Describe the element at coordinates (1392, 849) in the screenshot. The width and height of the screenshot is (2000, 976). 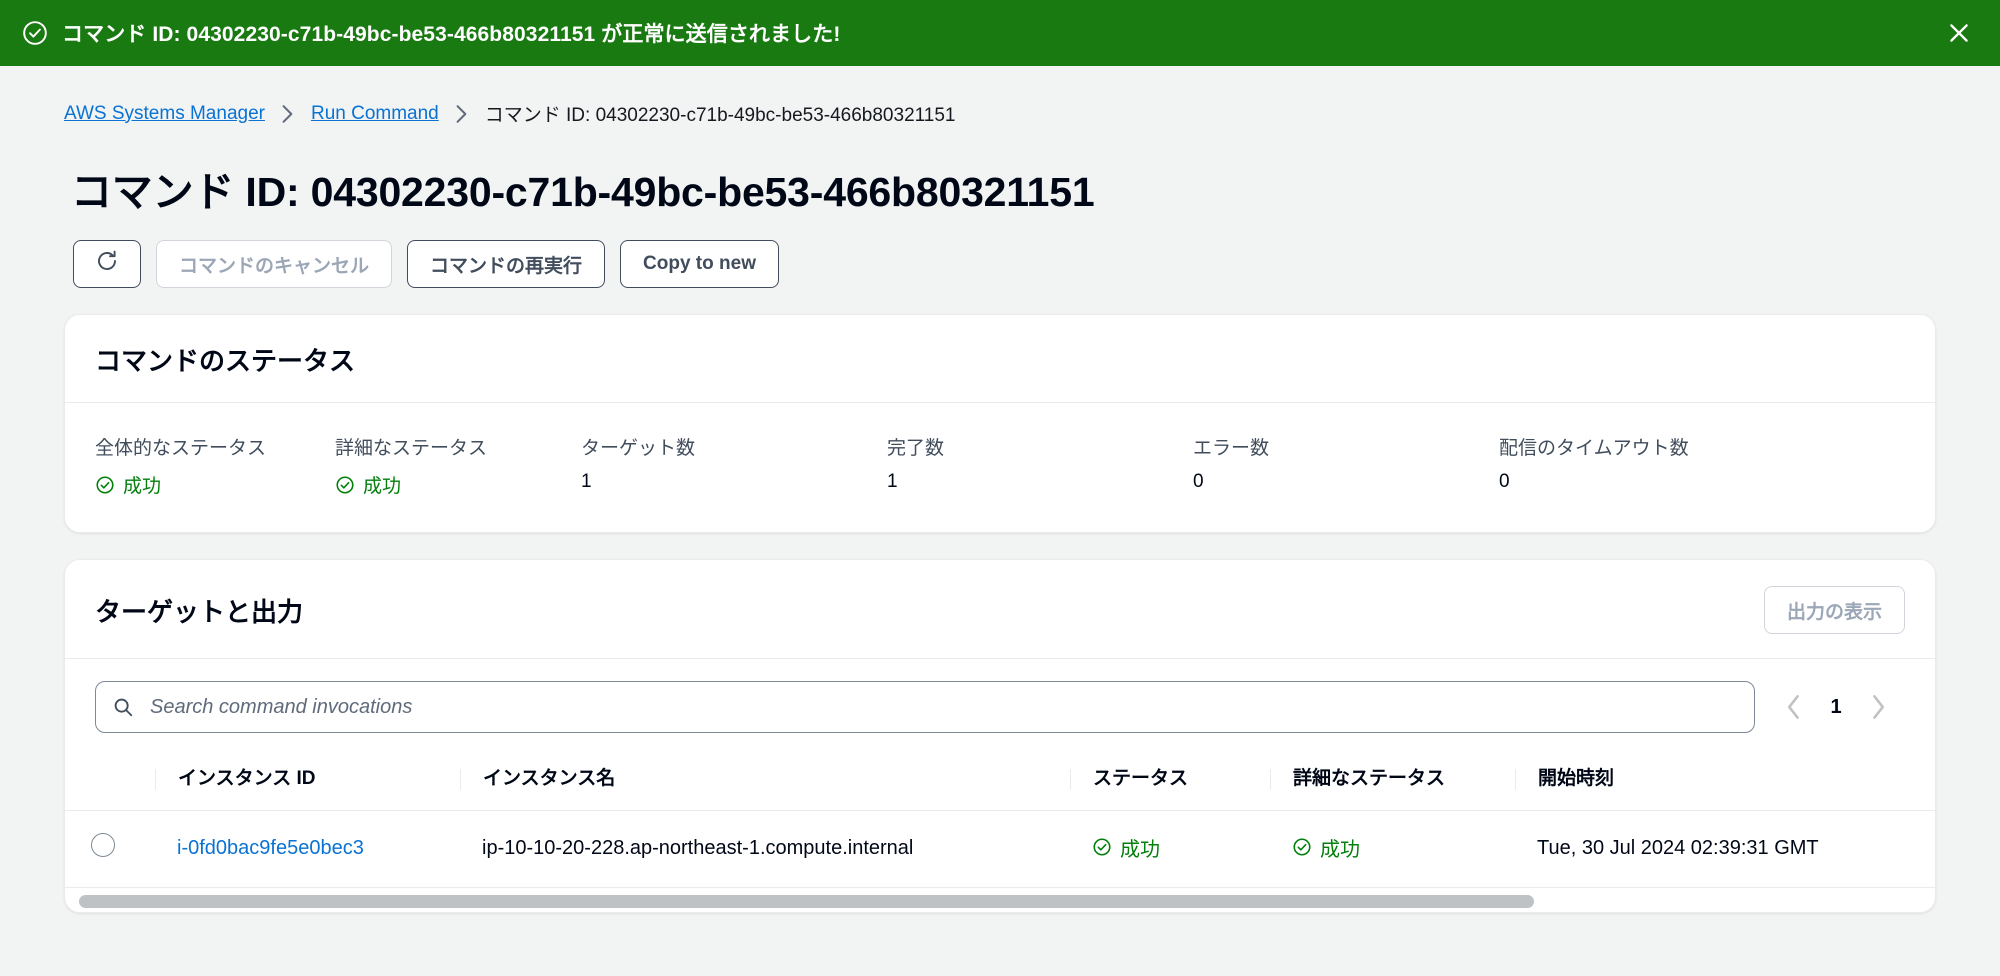
I see `cell-detailed-status: 成功` at that location.